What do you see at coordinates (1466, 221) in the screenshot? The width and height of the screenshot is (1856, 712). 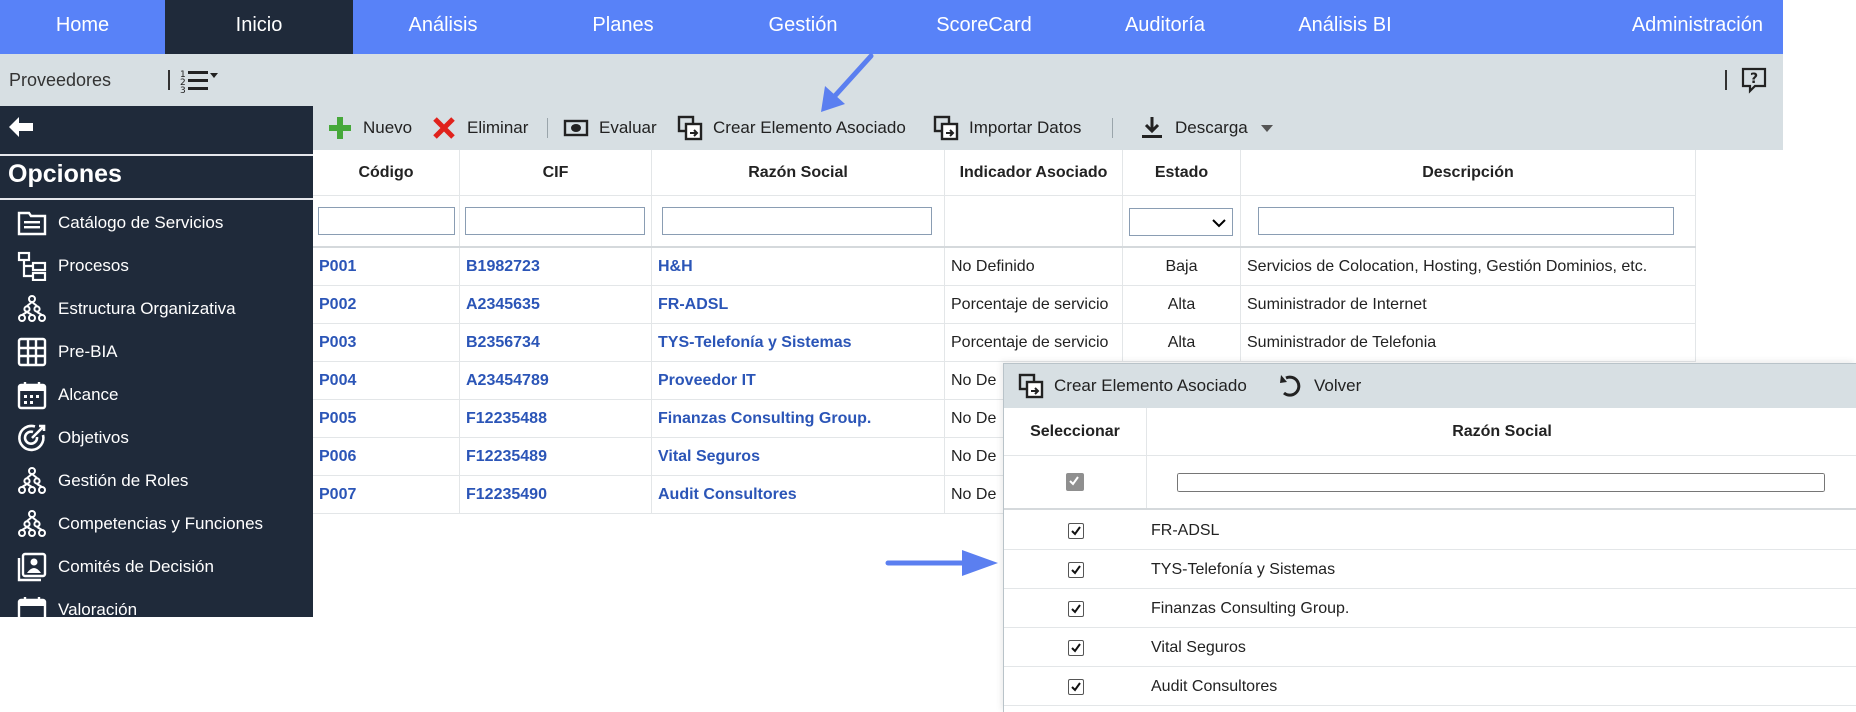 I see `descripcion-filter-input` at bounding box center [1466, 221].